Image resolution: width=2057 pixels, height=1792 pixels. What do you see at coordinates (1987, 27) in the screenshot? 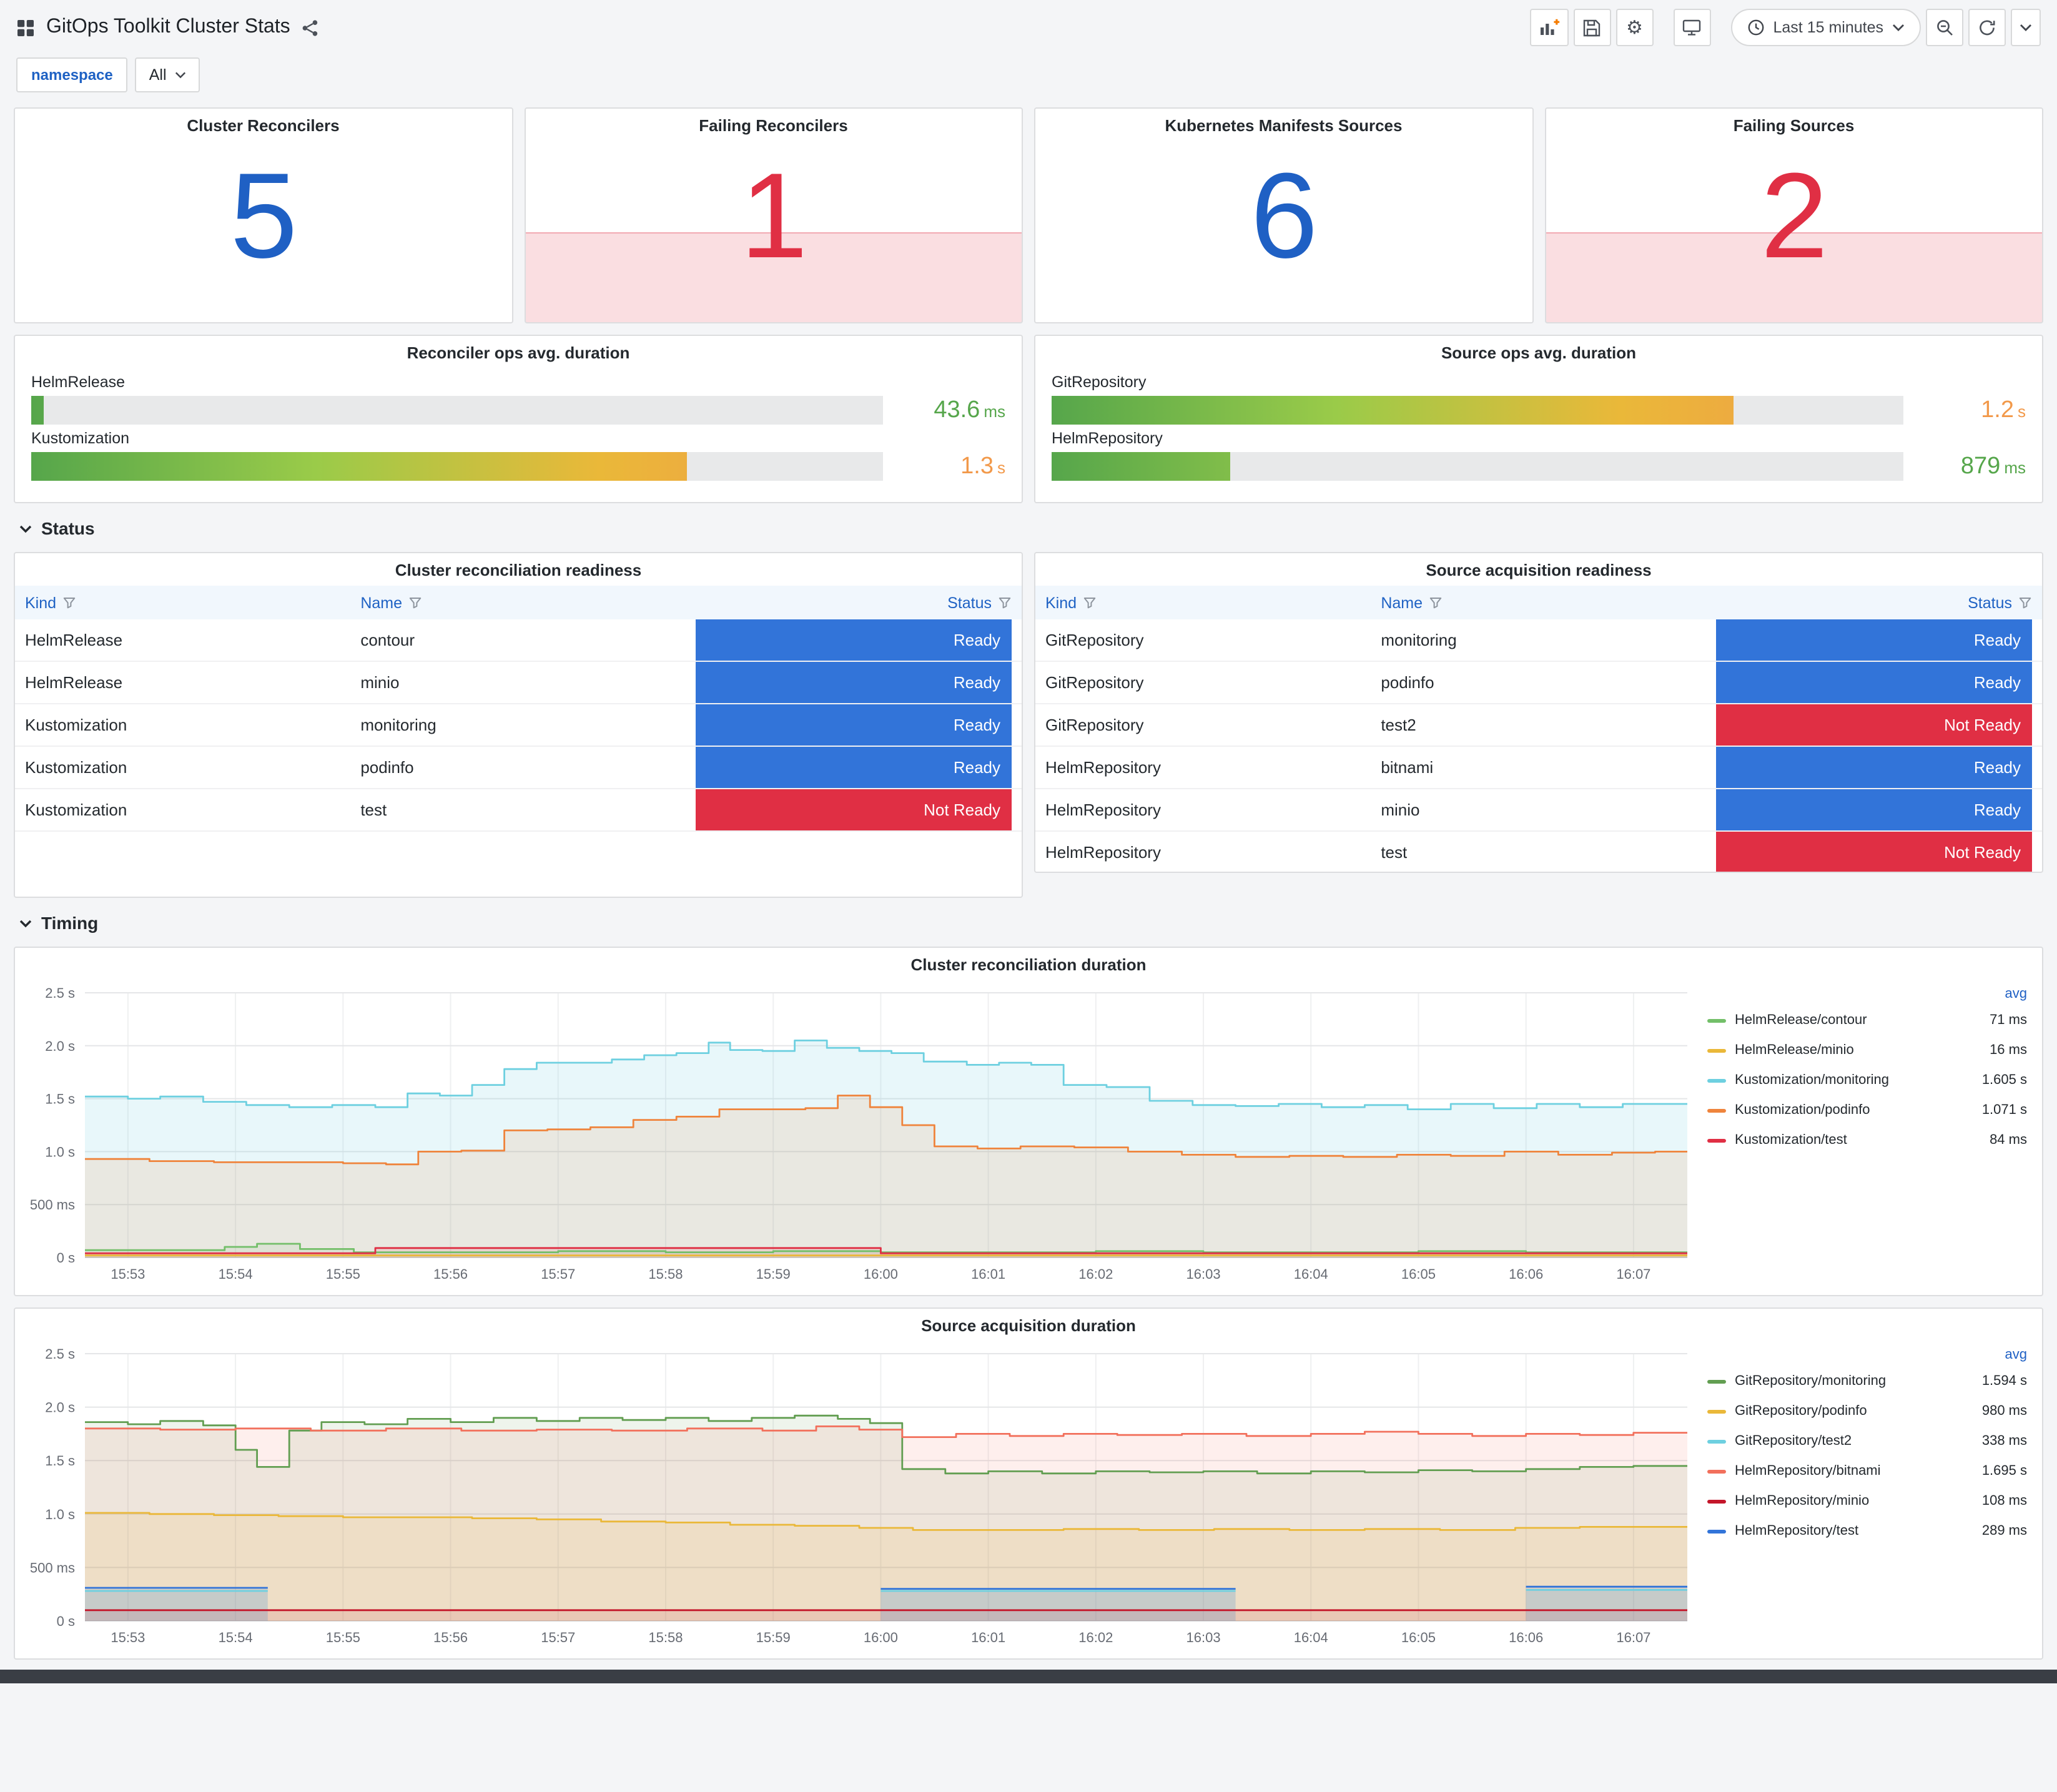
I see `refresh-button` at bounding box center [1987, 27].